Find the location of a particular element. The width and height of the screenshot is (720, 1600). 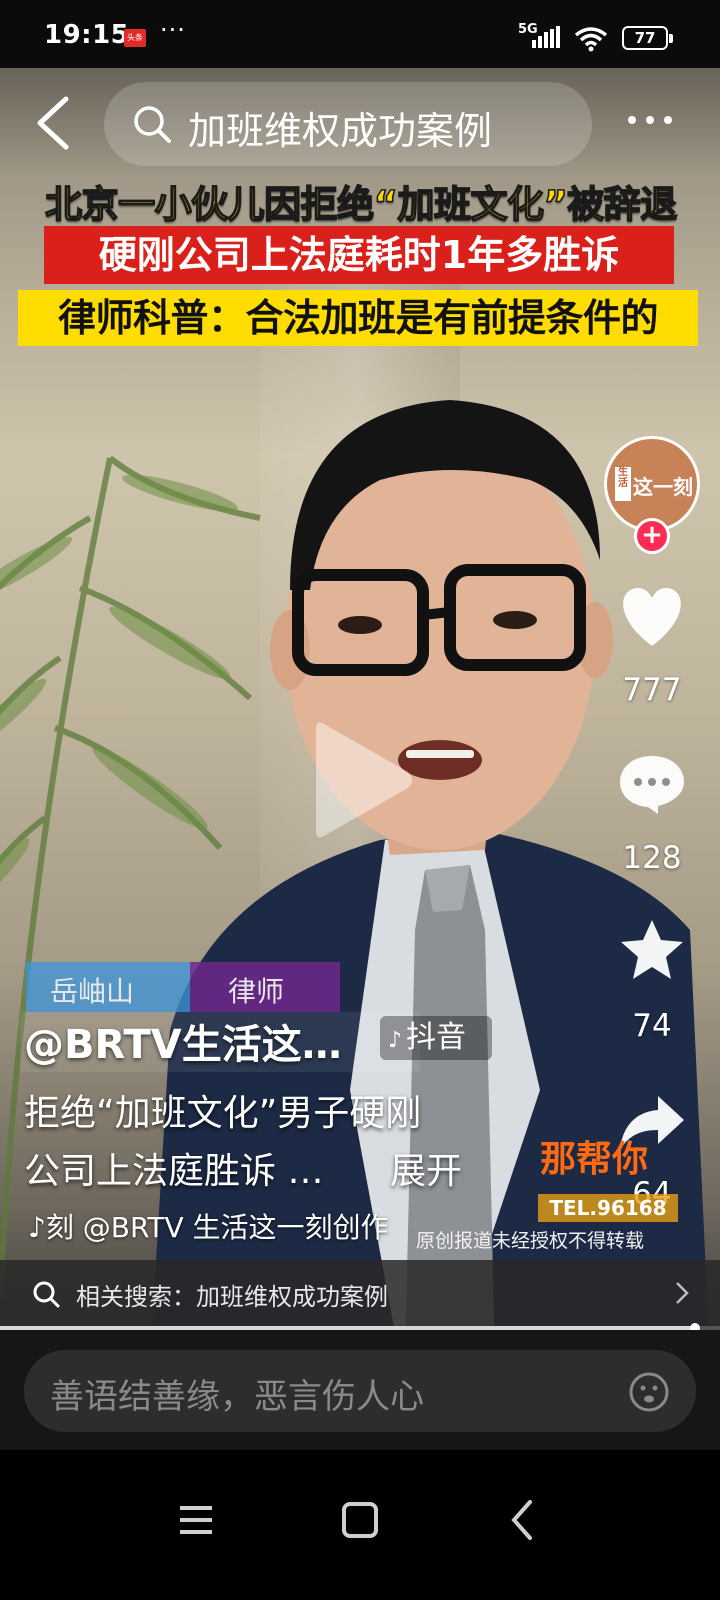

wifi-icon is located at coordinates (591, 39).